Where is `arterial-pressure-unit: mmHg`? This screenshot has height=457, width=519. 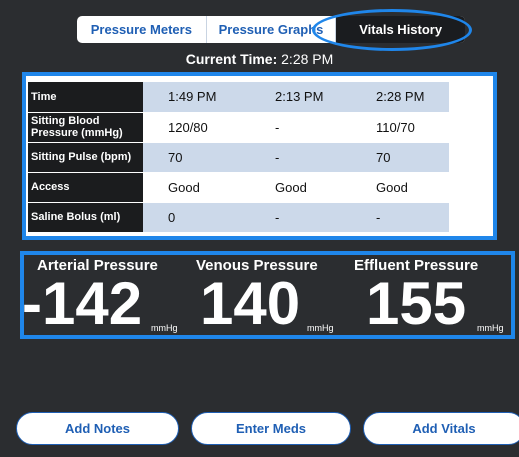 arterial-pressure-unit: mmHg is located at coordinates (164, 328).